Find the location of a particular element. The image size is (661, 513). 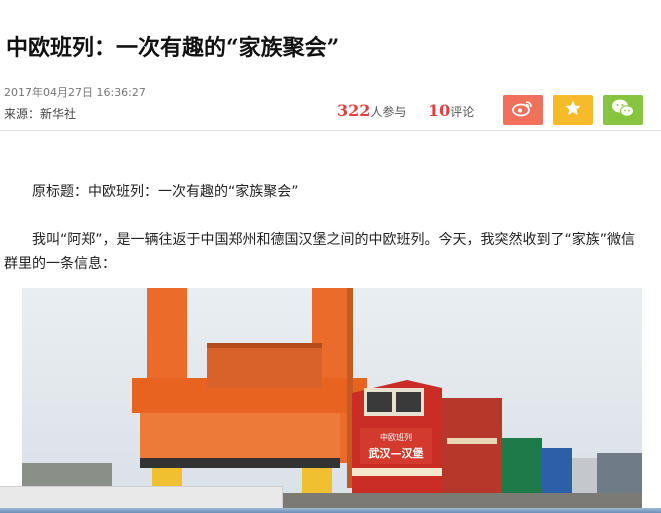

favorite-button is located at coordinates (573, 110).